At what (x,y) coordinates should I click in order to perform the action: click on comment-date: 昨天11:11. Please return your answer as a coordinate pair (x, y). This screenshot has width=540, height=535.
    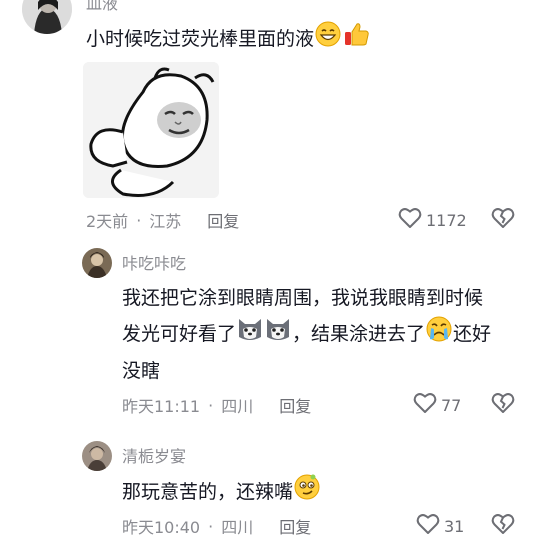
    Looking at the image, I should click on (161, 406).